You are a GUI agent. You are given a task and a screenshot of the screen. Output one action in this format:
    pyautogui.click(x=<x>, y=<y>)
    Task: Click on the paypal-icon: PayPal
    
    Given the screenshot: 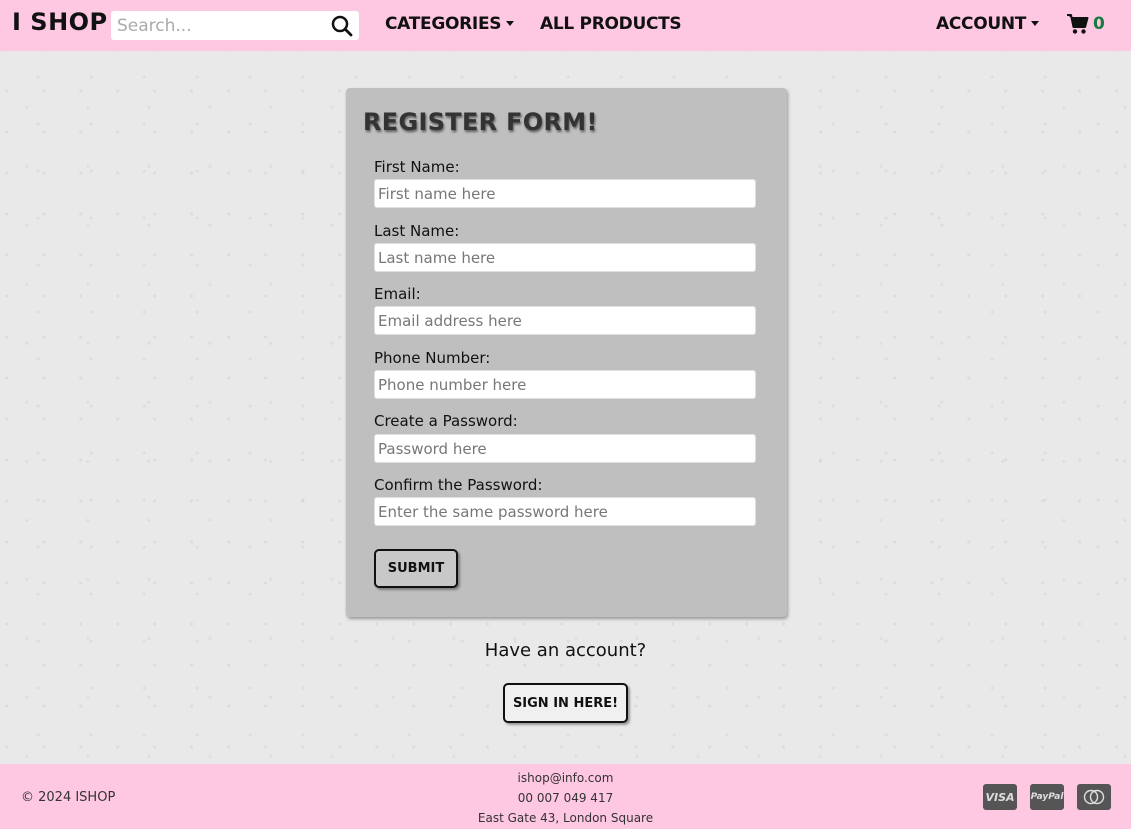 What is the action you would take?
    pyautogui.click(x=1047, y=797)
    